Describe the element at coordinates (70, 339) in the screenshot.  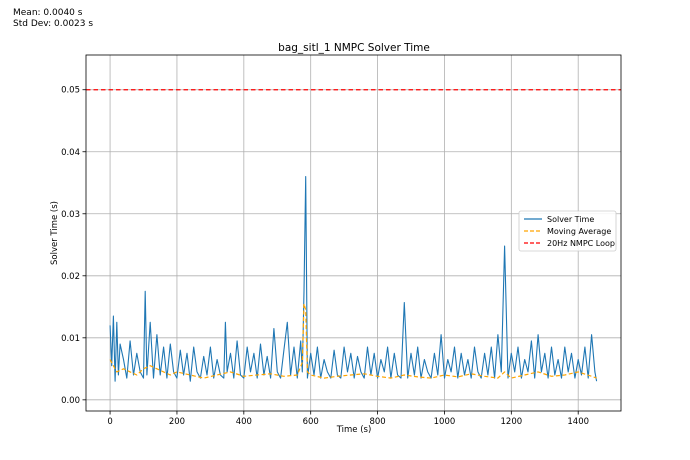
I see `y-tick-label: 0.01` at that location.